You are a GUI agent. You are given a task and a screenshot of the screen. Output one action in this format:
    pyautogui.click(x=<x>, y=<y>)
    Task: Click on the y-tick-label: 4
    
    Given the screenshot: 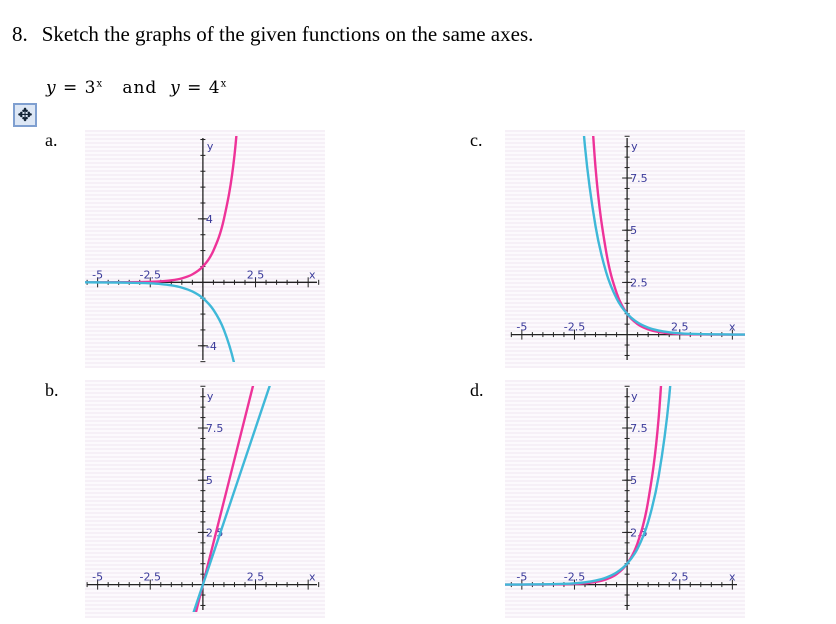 What is the action you would take?
    pyautogui.click(x=209, y=219)
    